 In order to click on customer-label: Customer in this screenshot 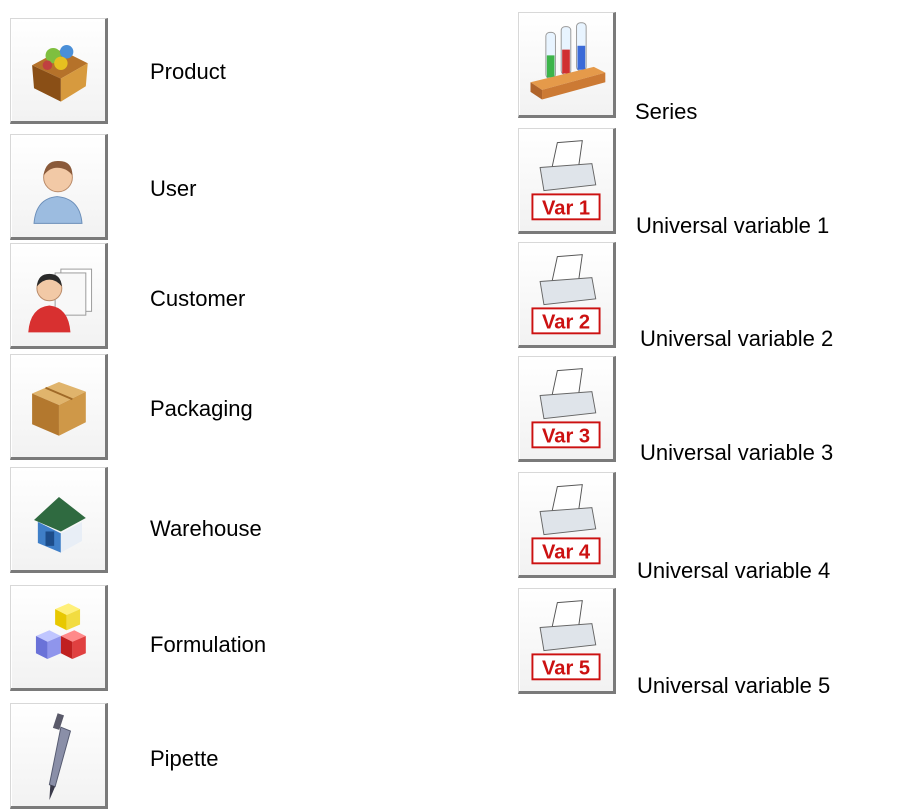, I will do `click(198, 298)`.